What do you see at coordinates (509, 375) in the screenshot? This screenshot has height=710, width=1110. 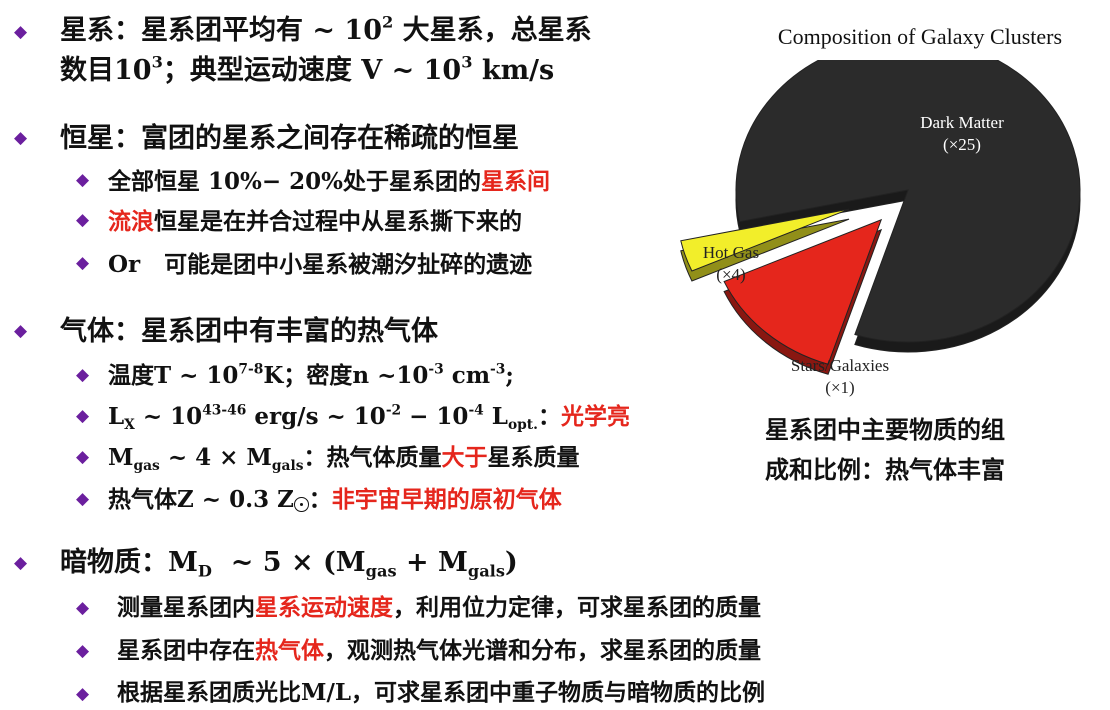 I see `s3-i1-d: ;` at bounding box center [509, 375].